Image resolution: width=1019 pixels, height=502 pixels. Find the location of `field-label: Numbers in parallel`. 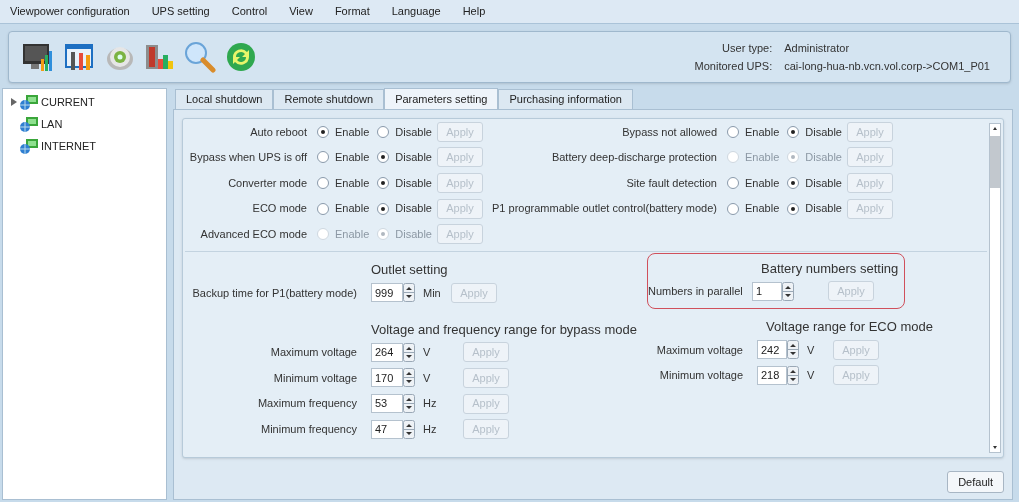

field-label: Numbers in parallel is located at coordinates (696, 291).